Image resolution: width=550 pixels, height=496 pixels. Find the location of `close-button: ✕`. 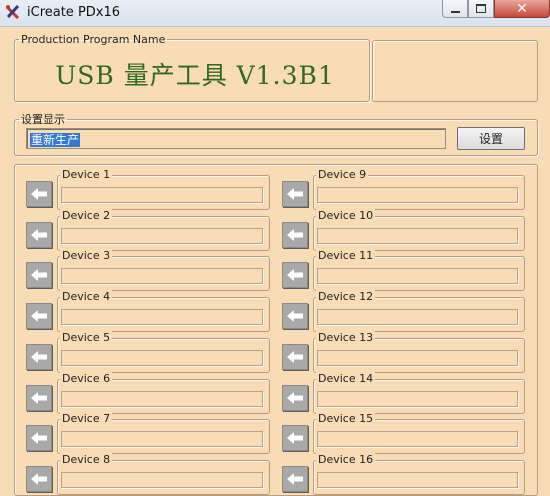

close-button: ✕ is located at coordinates (522, 9).